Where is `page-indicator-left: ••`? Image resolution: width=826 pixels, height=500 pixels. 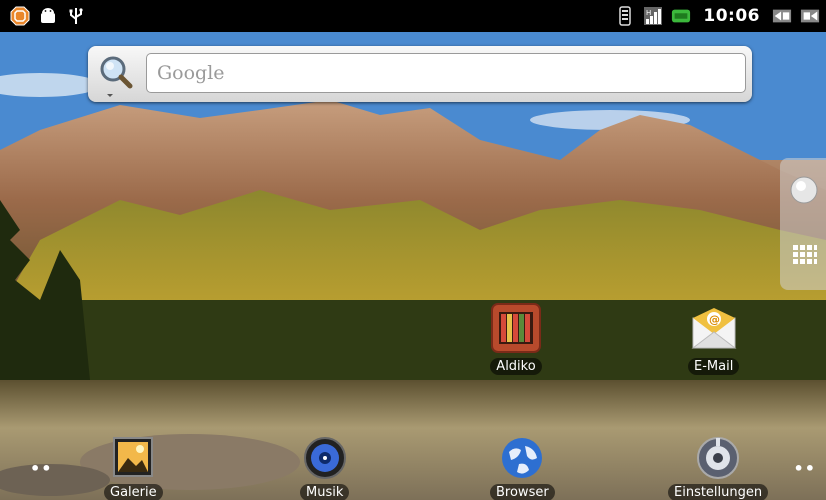 page-indicator-left: •• is located at coordinates (41, 468).